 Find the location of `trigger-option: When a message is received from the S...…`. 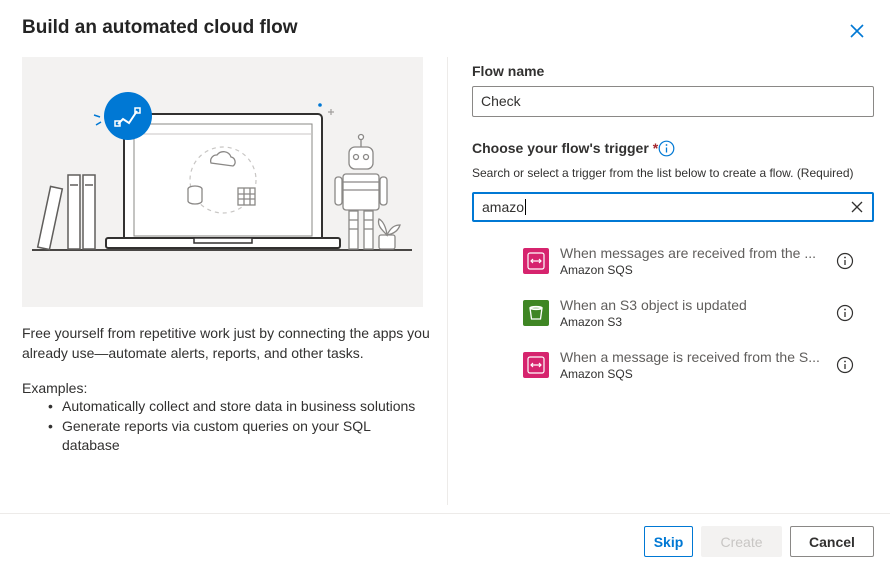

trigger-option: When a message is received from the S...… is located at coordinates (673, 364).